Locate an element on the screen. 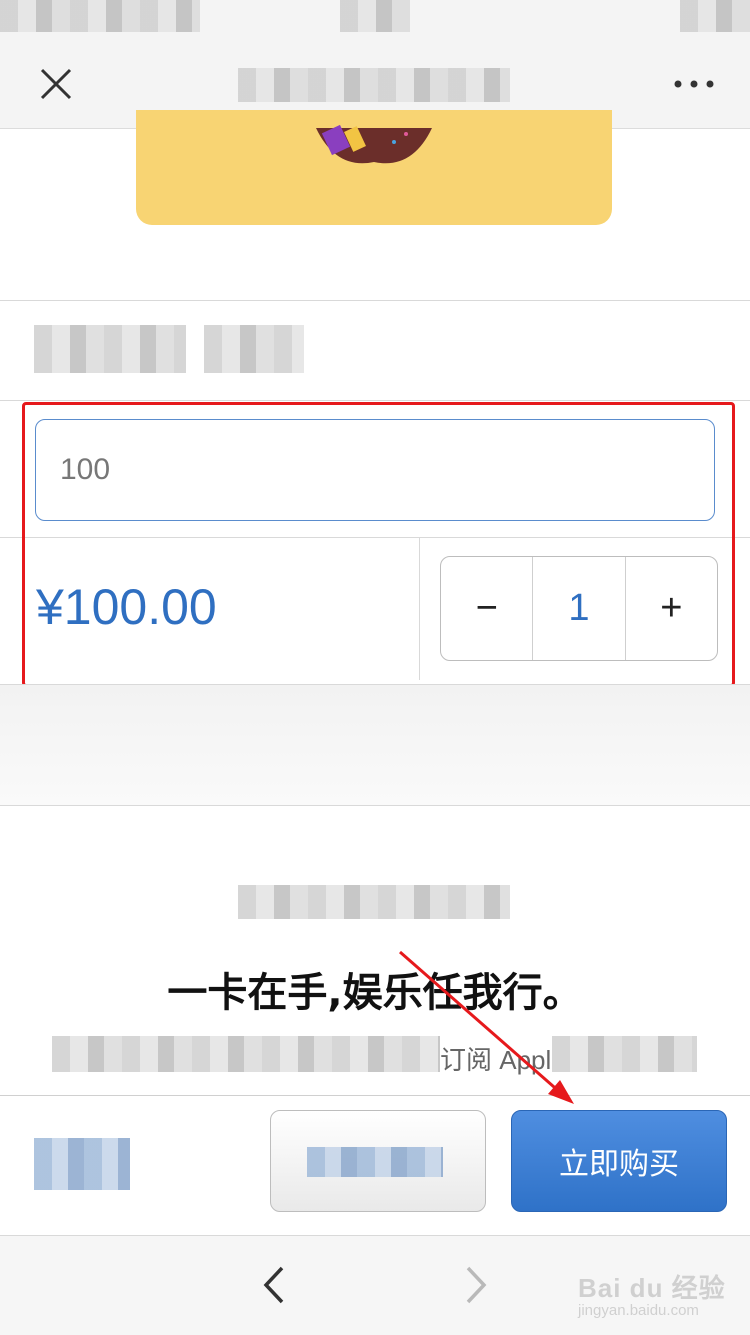 The image size is (750, 1335). buy-now-button: 立即购买 is located at coordinates (619, 1161).